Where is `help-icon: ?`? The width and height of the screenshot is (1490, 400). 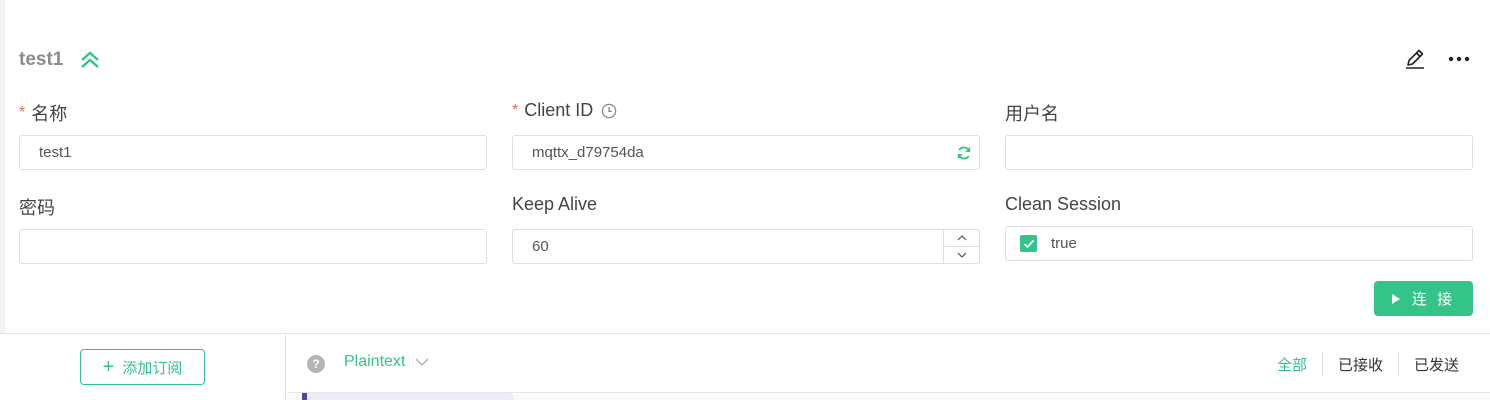
help-icon: ? is located at coordinates (316, 364).